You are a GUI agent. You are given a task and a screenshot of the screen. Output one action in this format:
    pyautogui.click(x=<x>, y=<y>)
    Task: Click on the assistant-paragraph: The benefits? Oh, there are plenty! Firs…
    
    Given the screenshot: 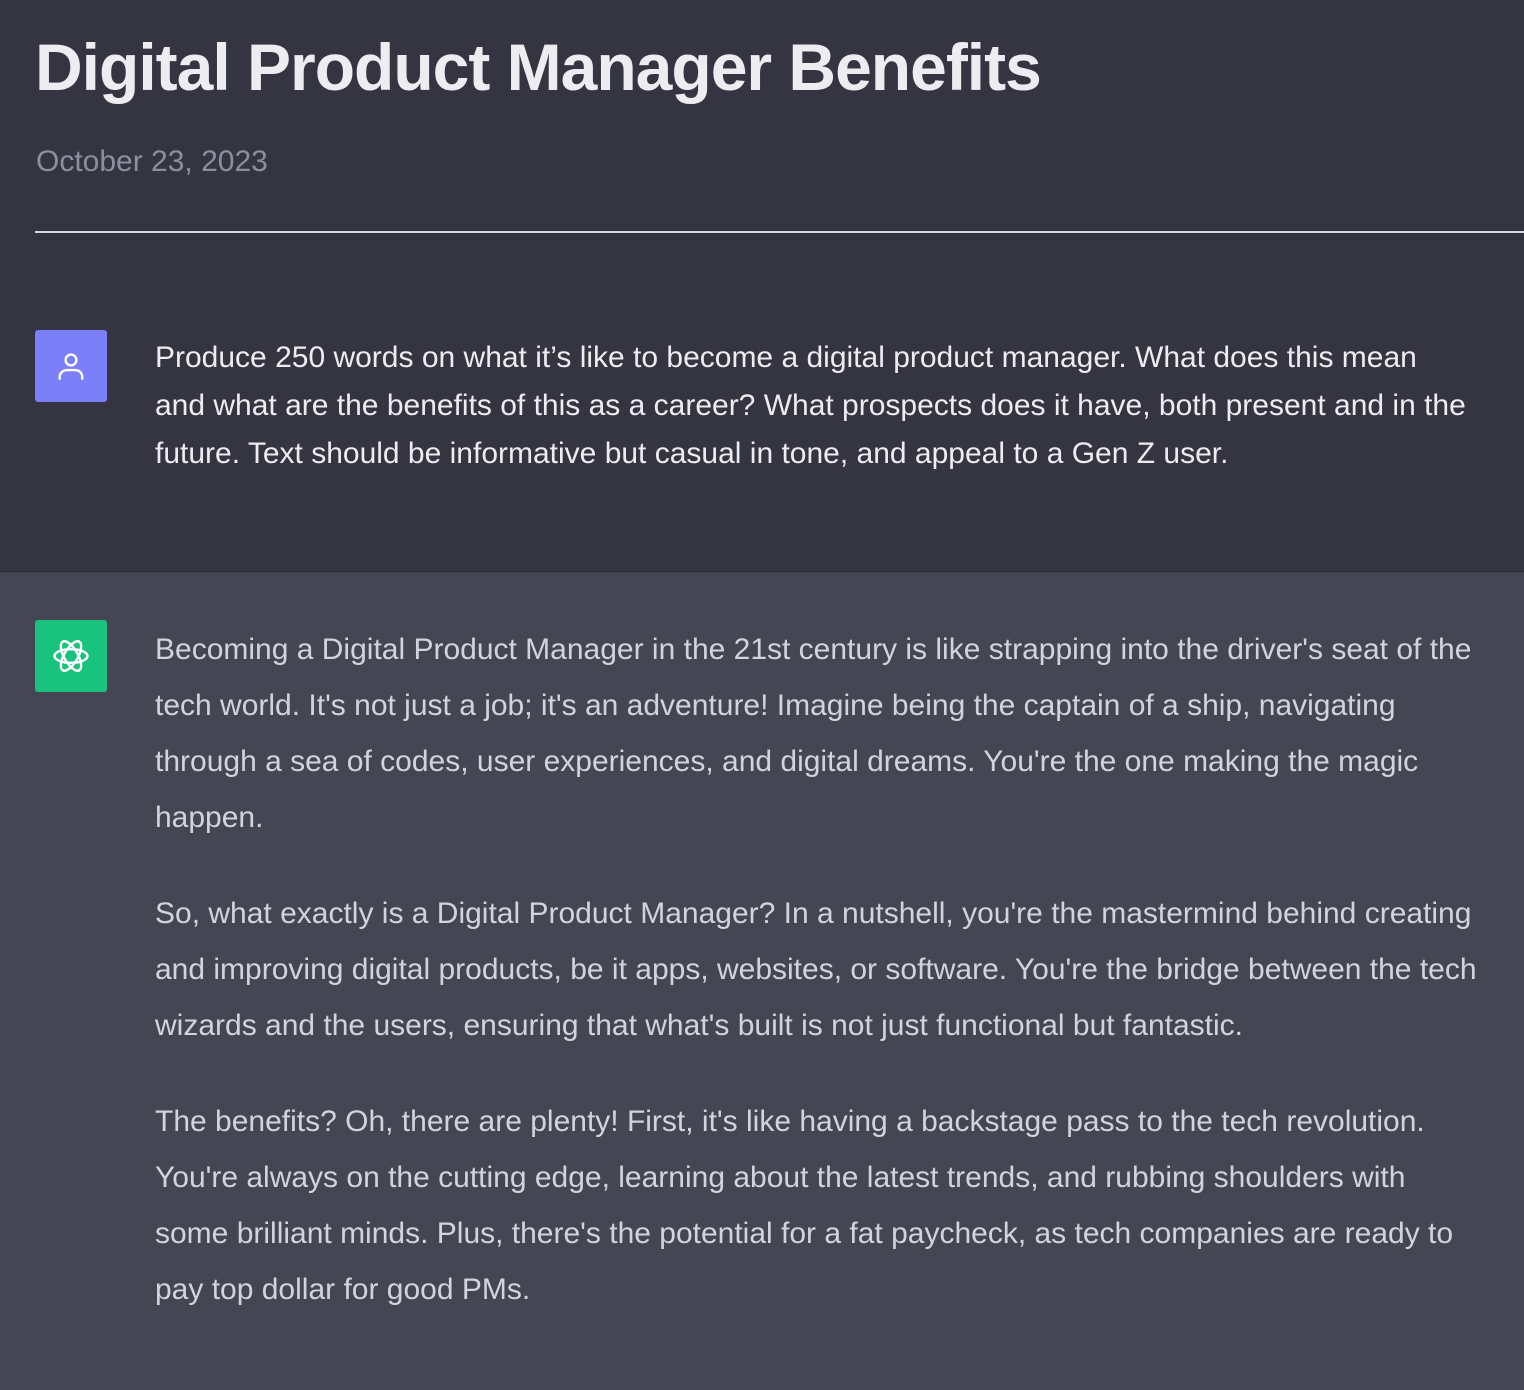 What is the action you would take?
    pyautogui.click(x=804, y=1205)
    